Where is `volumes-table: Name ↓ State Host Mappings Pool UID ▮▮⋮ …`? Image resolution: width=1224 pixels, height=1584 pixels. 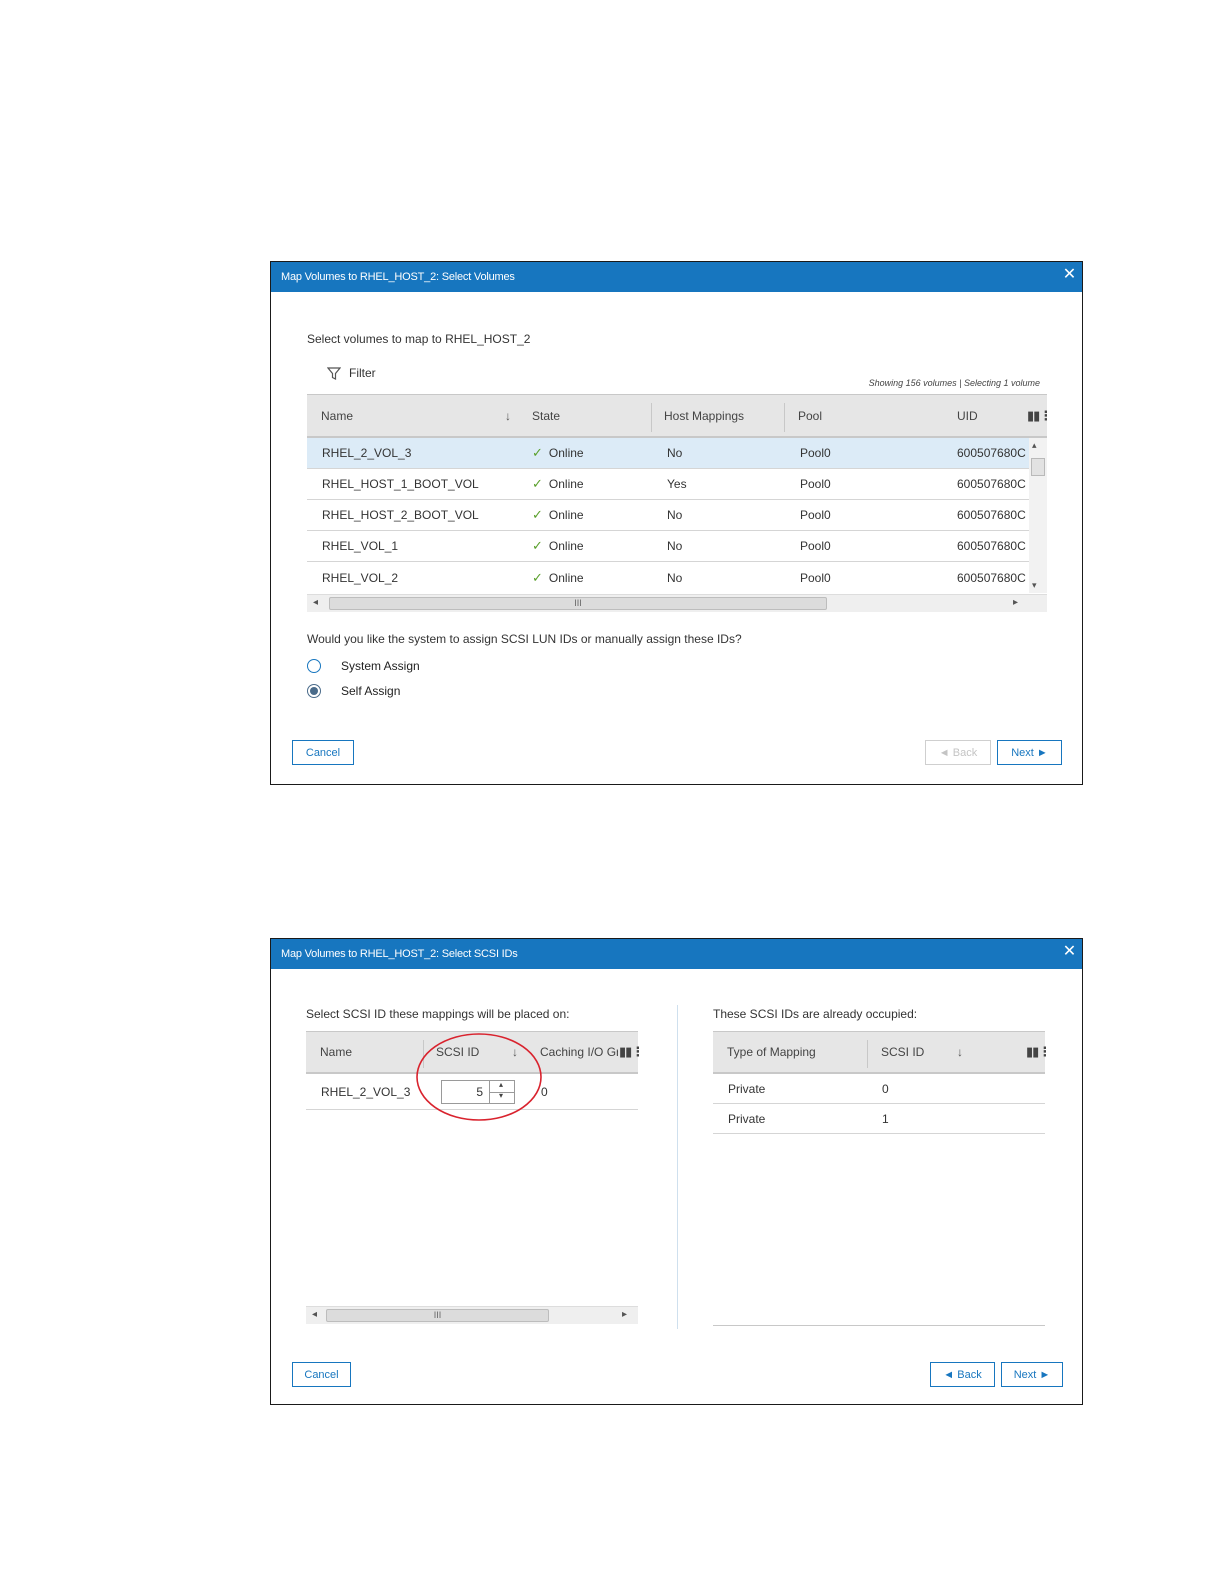
volumes-table: Name ↓ State Host Mappings Pool UID ▮▮⋮ … is located at coordinates (679, 505).